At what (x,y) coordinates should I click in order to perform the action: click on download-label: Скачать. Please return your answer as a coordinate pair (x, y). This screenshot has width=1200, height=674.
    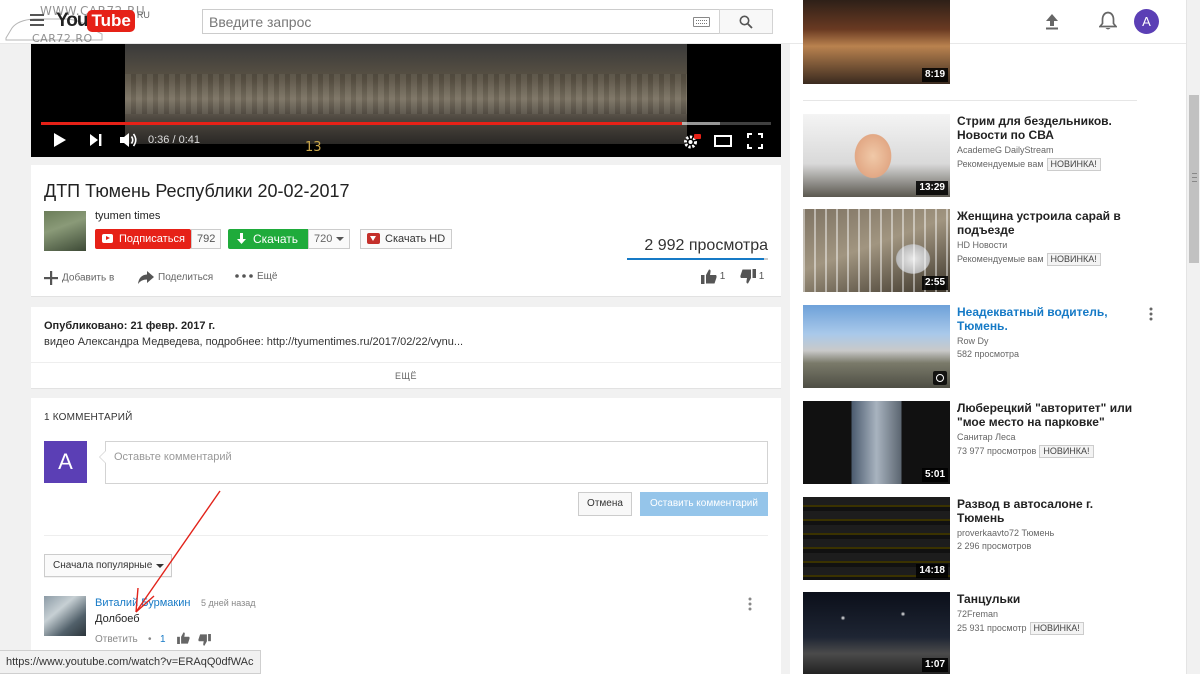
    Looking at the image, I should click on (275, 239).